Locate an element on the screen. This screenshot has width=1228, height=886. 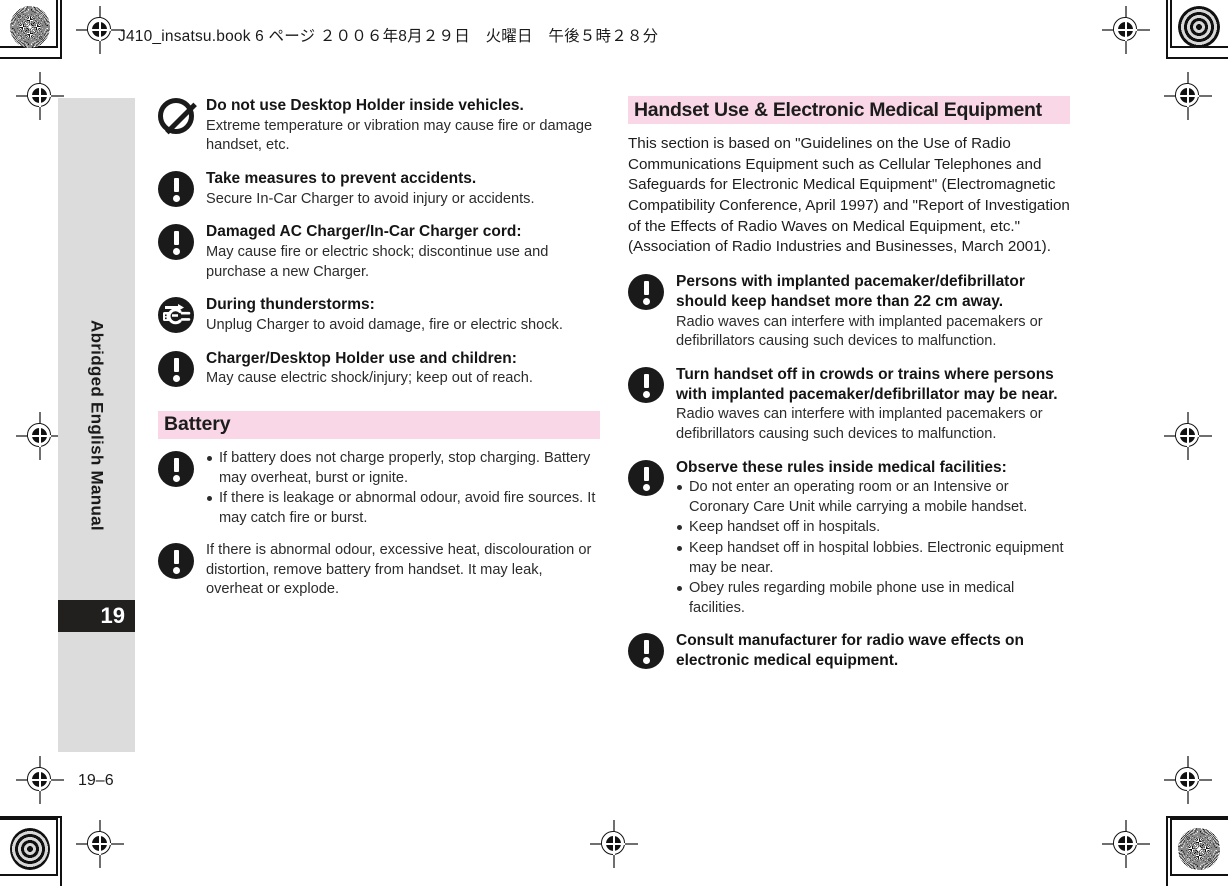
starburst-target-top-left is located at coordinates (30, 27).